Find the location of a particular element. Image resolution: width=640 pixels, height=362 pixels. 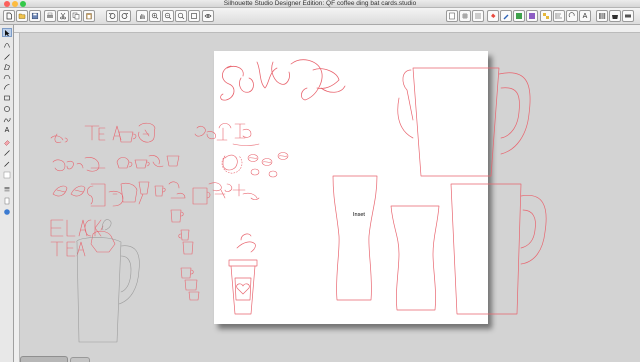

paint-bucket-icon is located at coordinates (493, 15).